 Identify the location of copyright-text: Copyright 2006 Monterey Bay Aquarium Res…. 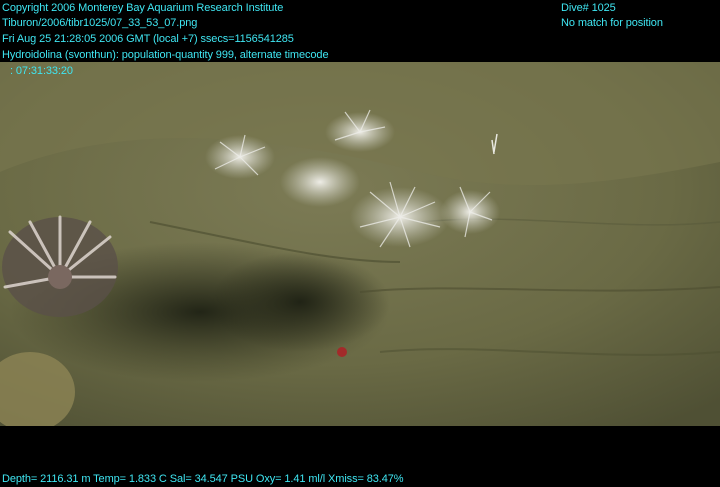
(143, 8).